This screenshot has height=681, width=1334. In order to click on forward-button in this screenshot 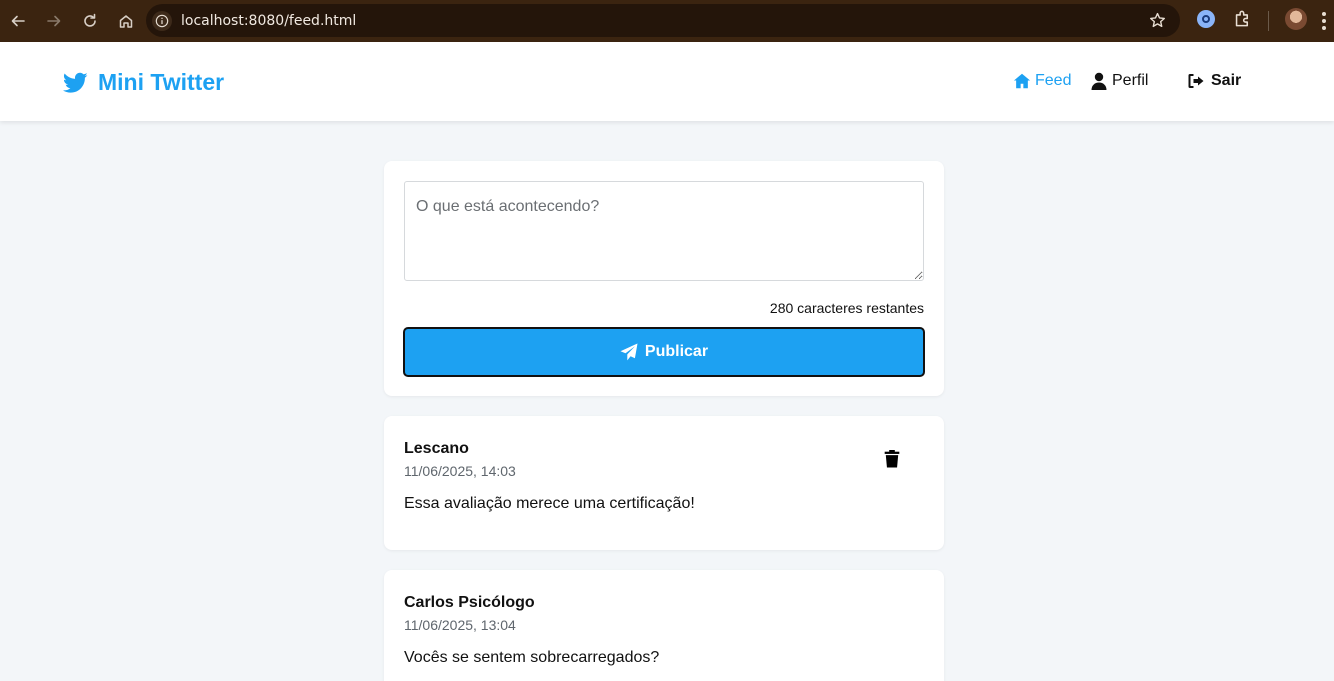, I will do `click(54, 21)`.